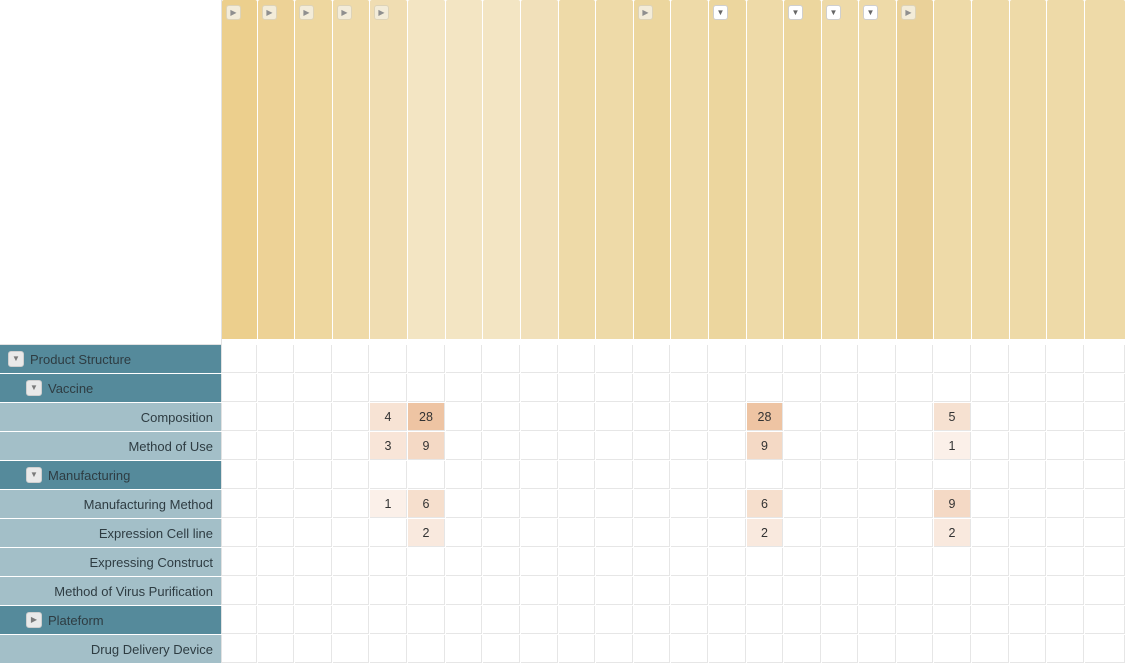  I want to click on row-header-label: Method of Use, so click(170, 446).